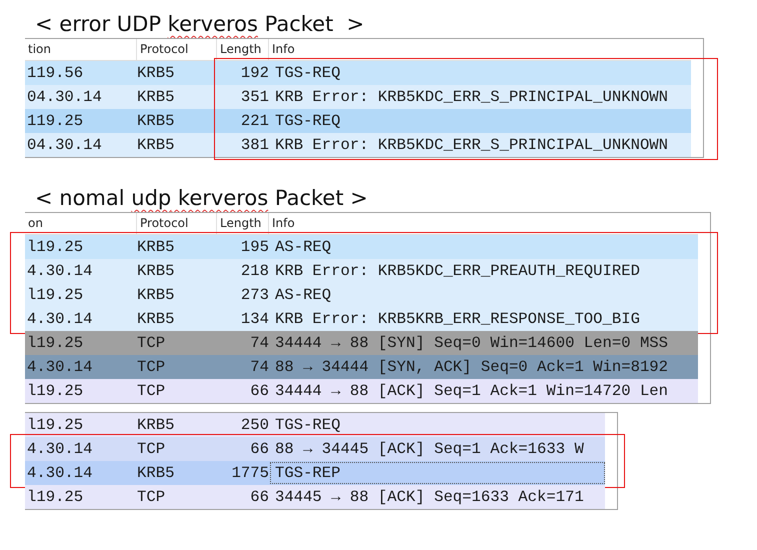 This screenshot has width=757, height=550. What do you see at coordinates (429, 497) in the screenshot?
I see `info-cell-text: 34445 → 88 [ACK] Seq=1633 Ack=171` at bounding box center [429, 497].